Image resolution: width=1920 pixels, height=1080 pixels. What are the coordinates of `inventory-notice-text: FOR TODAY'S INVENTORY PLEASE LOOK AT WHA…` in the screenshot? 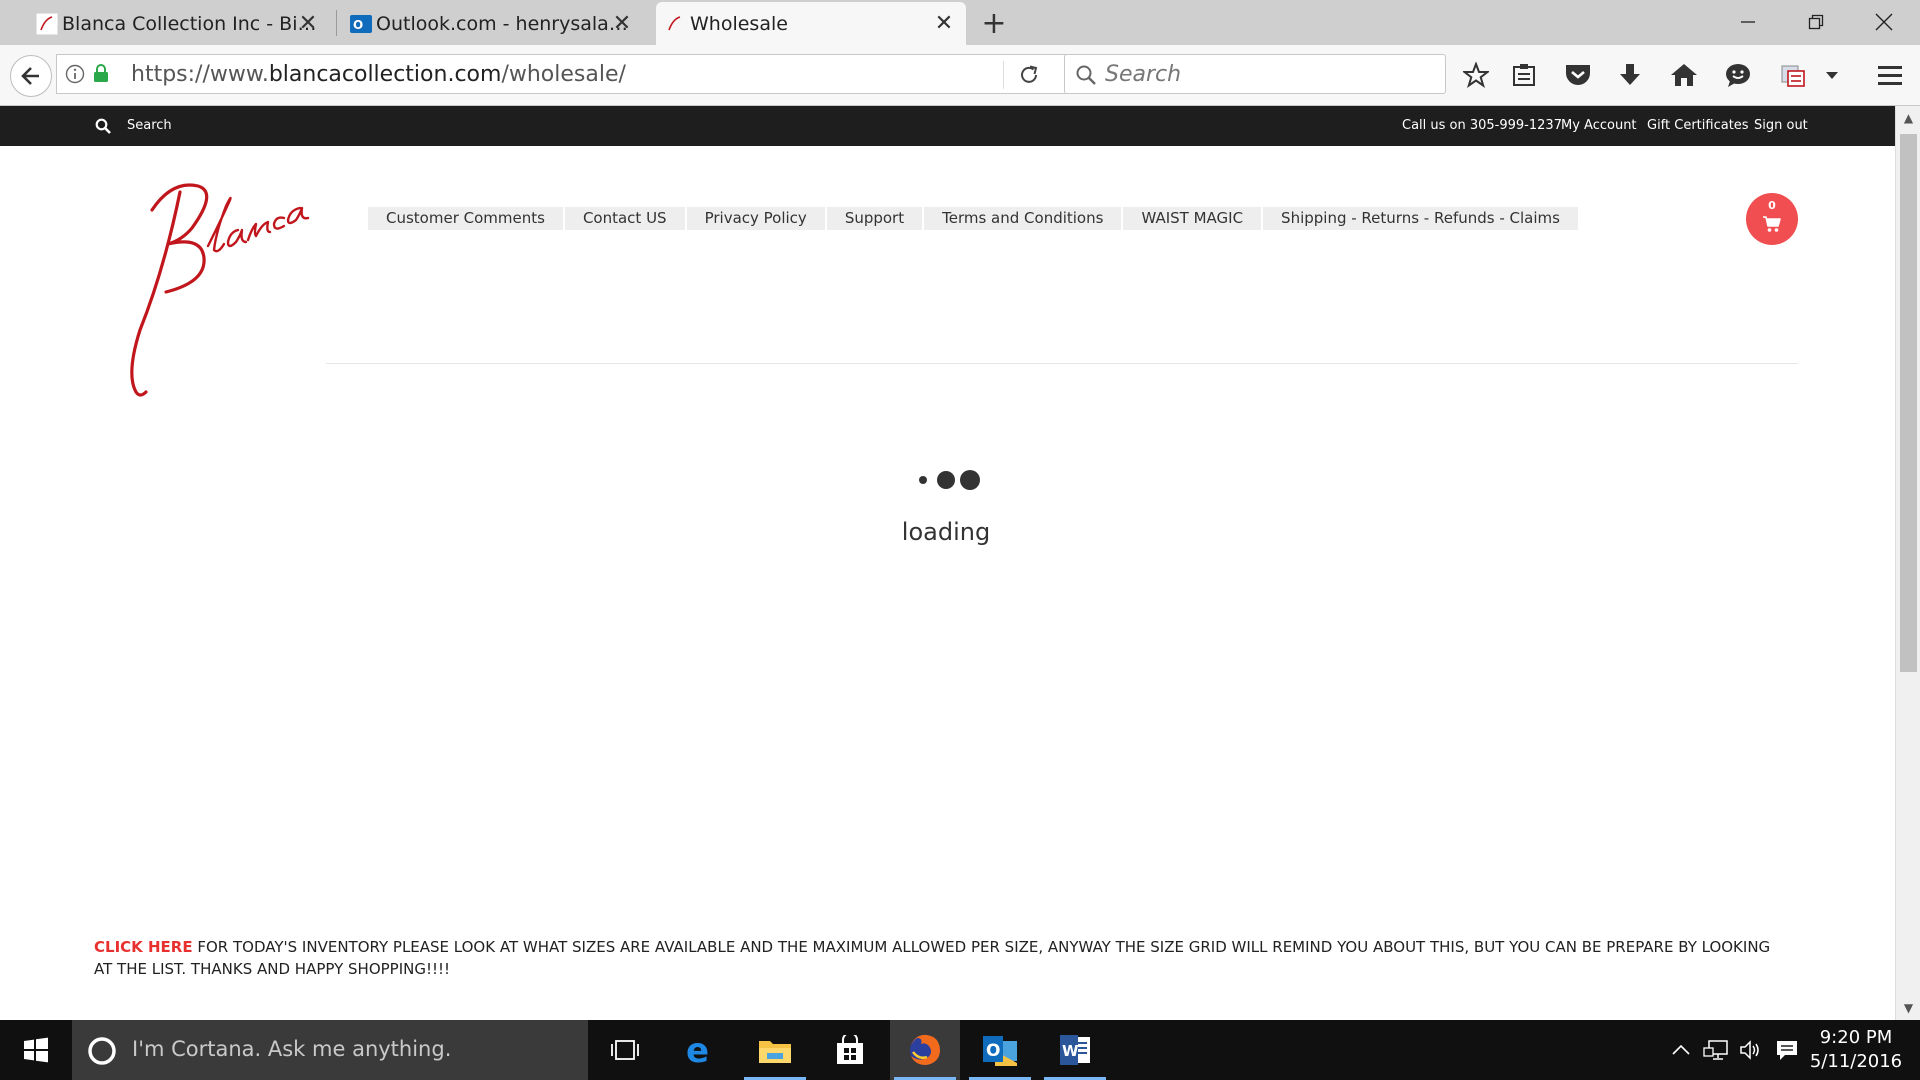 It's located at (932, 958).